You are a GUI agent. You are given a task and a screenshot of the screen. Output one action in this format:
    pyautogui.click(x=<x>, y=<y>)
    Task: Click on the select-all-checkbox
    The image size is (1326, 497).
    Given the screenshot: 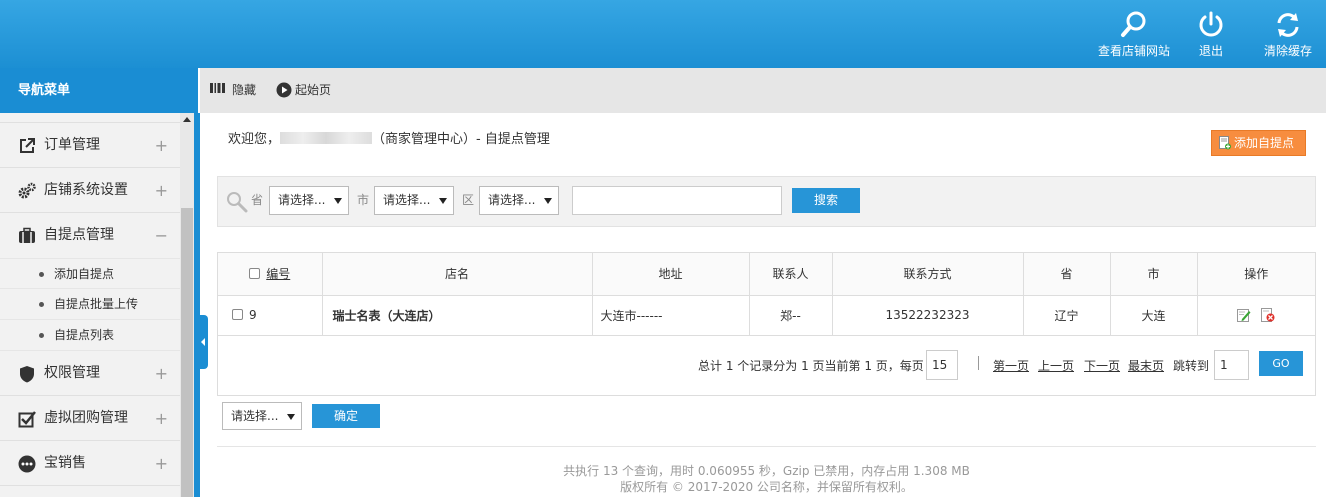 What is the action you would take?
    pyautogui.click(x=255, y=274)
    